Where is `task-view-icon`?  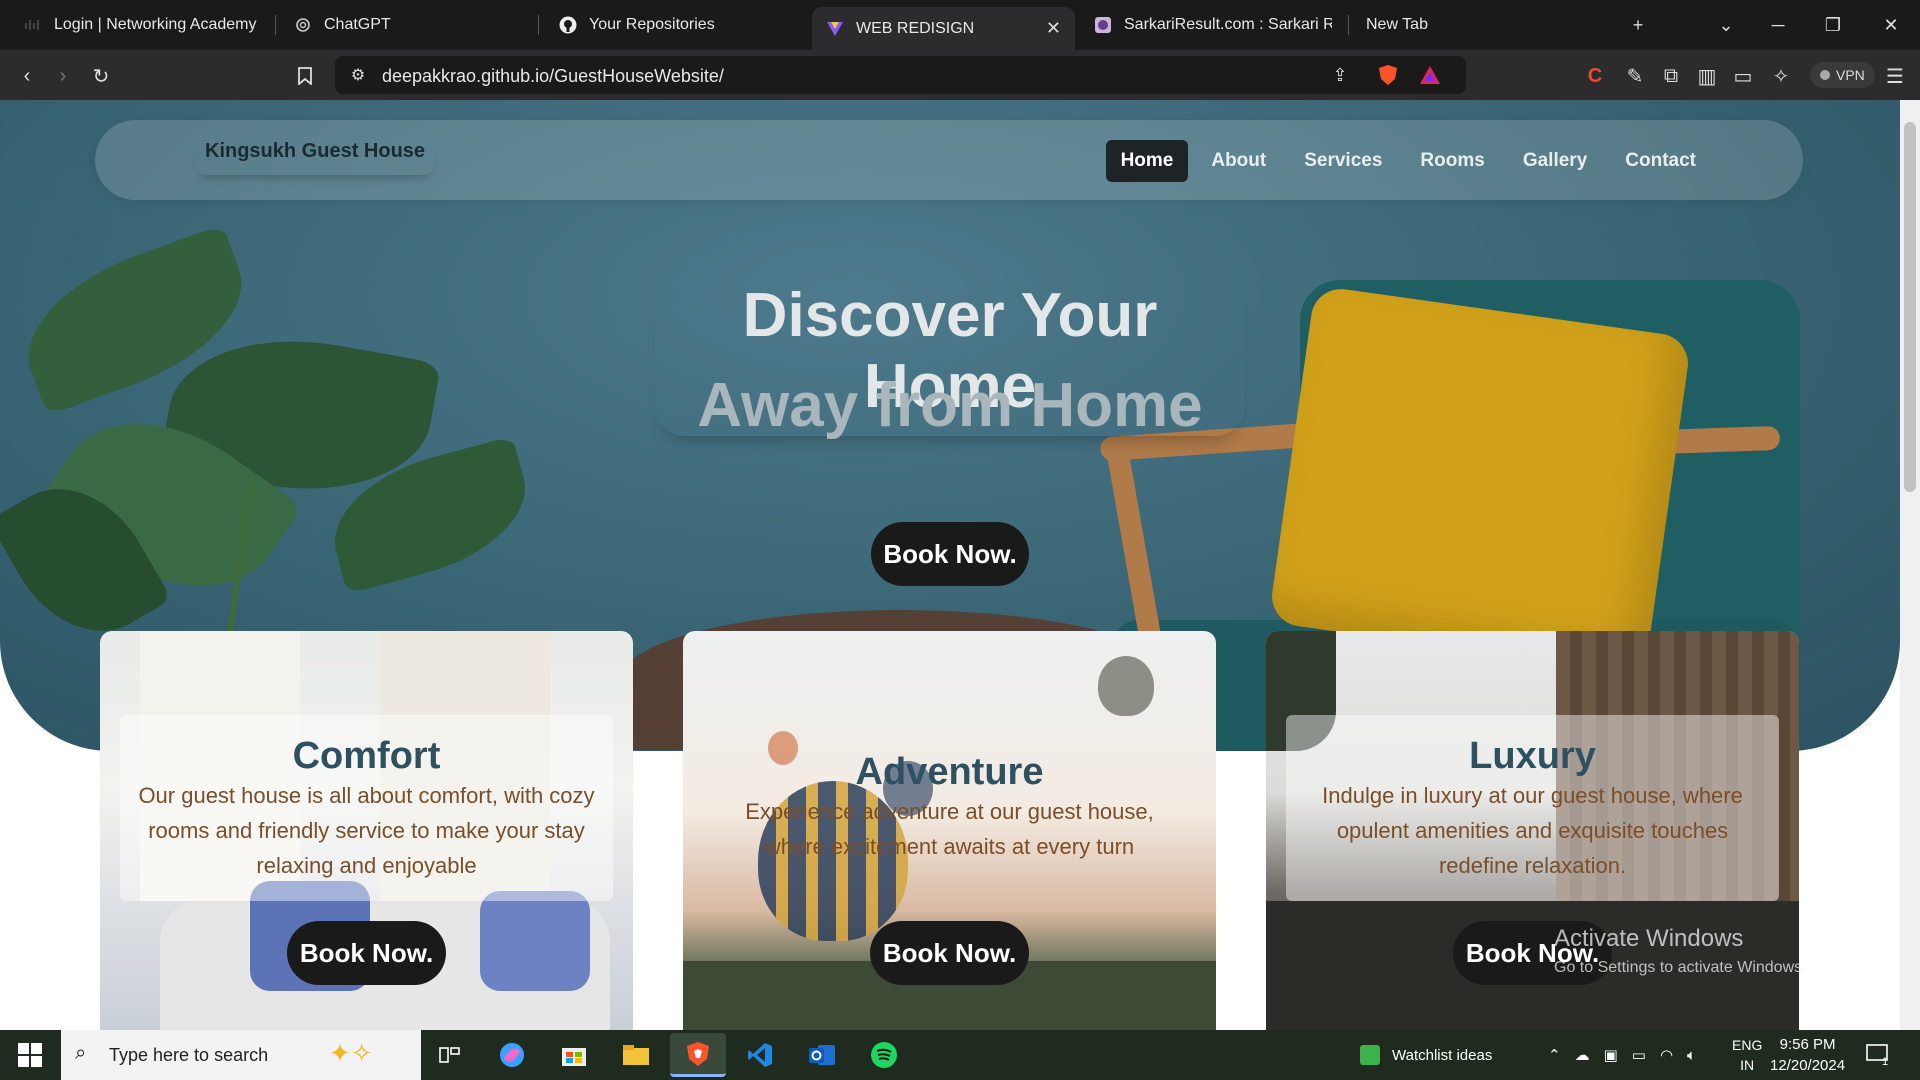
task-view-icon is located at coordinates (450, 1055).